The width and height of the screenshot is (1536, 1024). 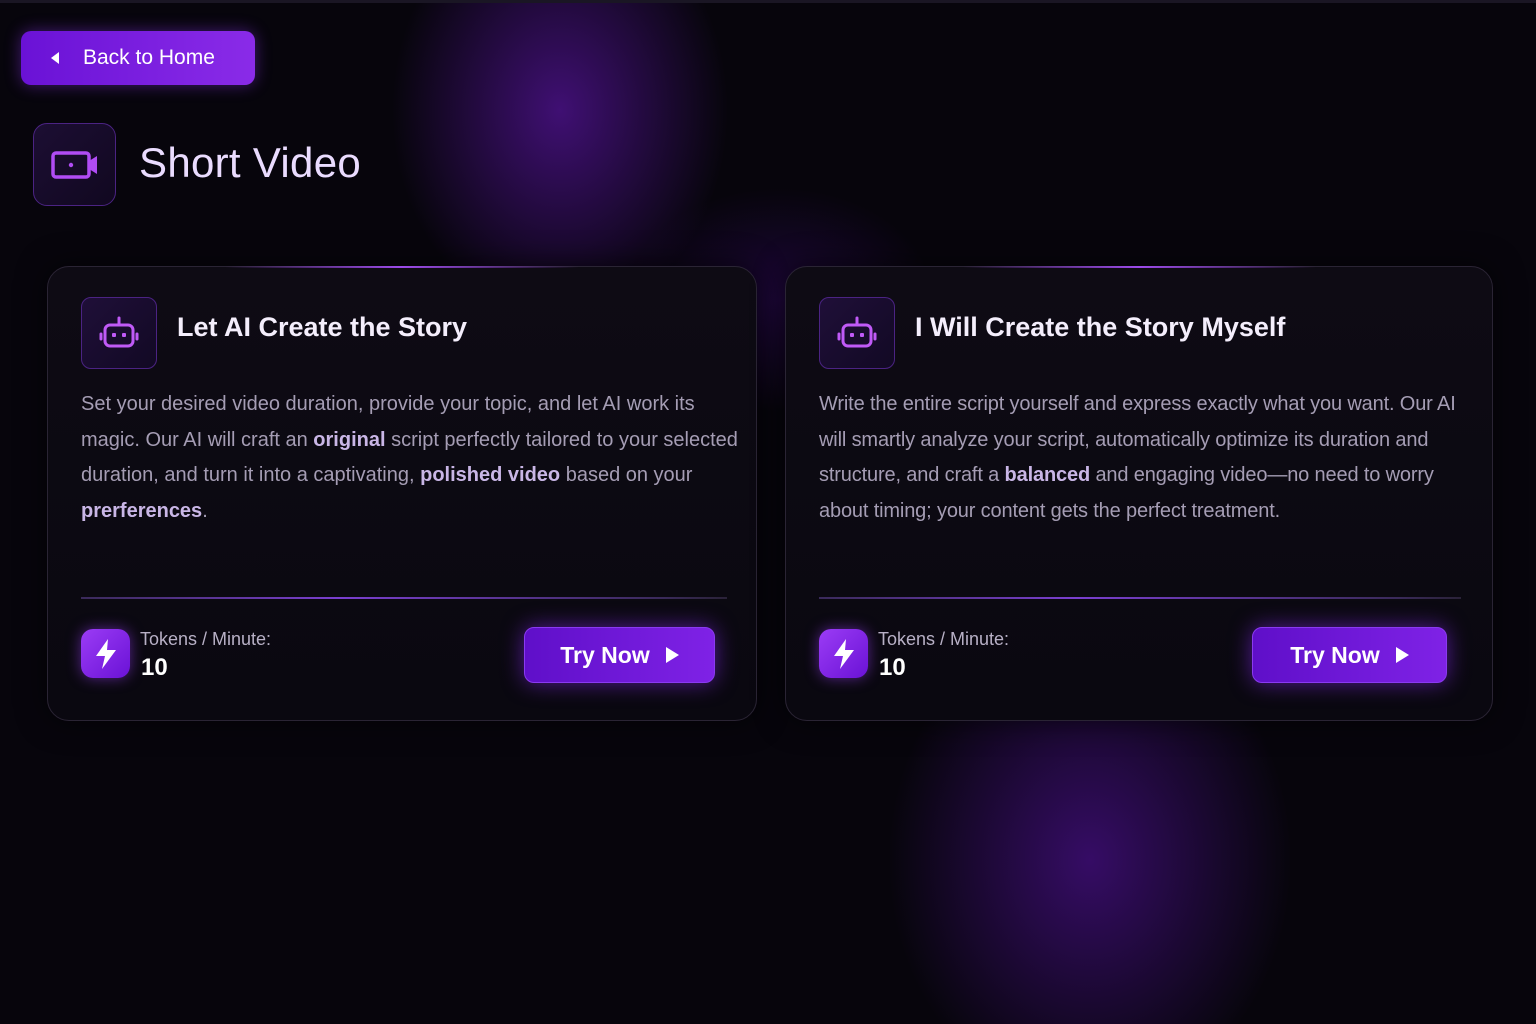 What do you see at coordinates (250, 162) in the screenshot?
I see `page-title: Short Video` at bounding box center [250, 162].